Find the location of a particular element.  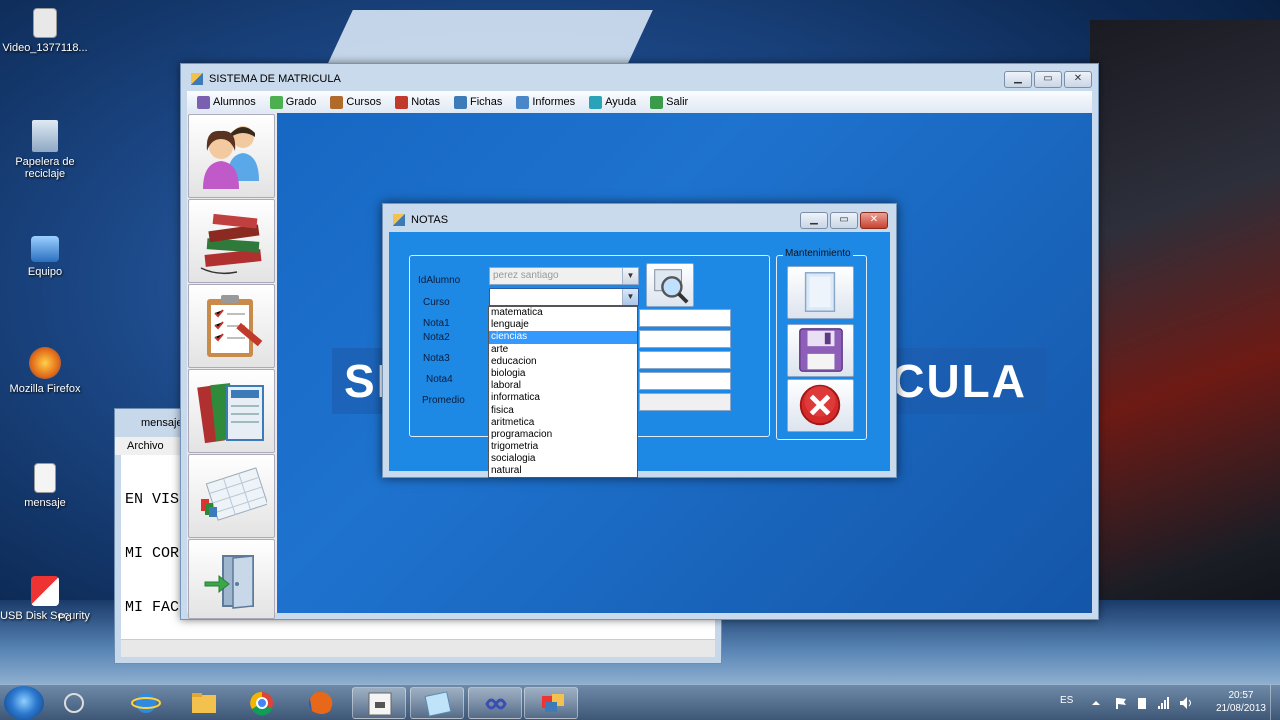

window-app-icon is located at coordinates (380, 704).